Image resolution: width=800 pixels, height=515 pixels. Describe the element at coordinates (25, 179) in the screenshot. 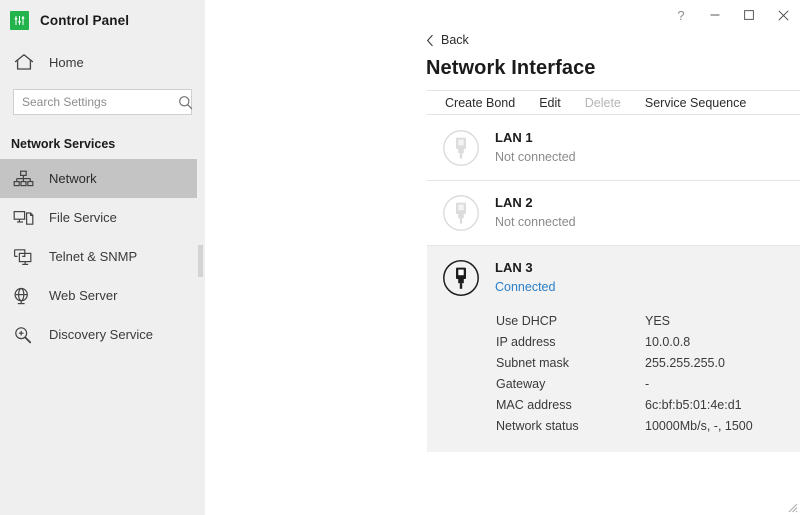

I see `network-topology-icon` at that location.